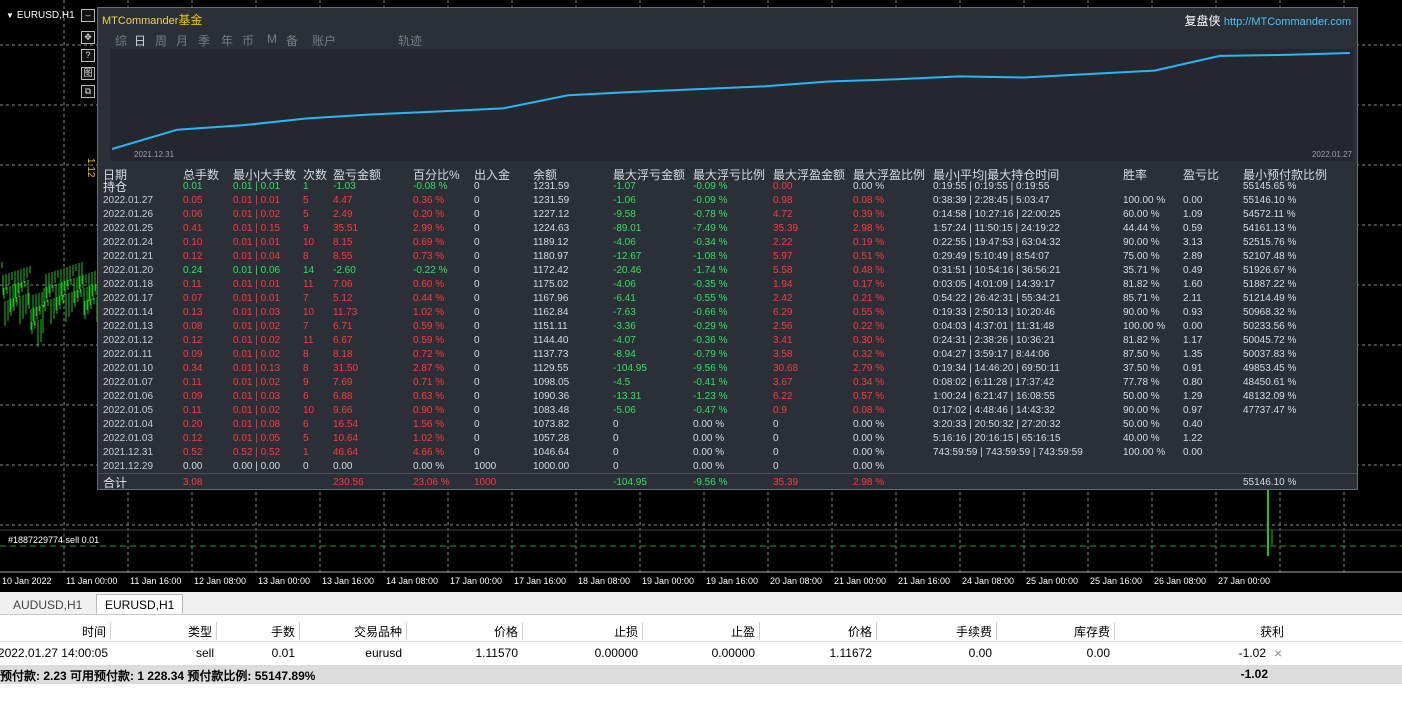 The width and height of the screenshot is (1402, 725). What do you see at coordinates (47, 604) in the screenshot?
I see `chart-tab-audusd-h1: AUDUSD,H1` at bounding box center [47, 604].